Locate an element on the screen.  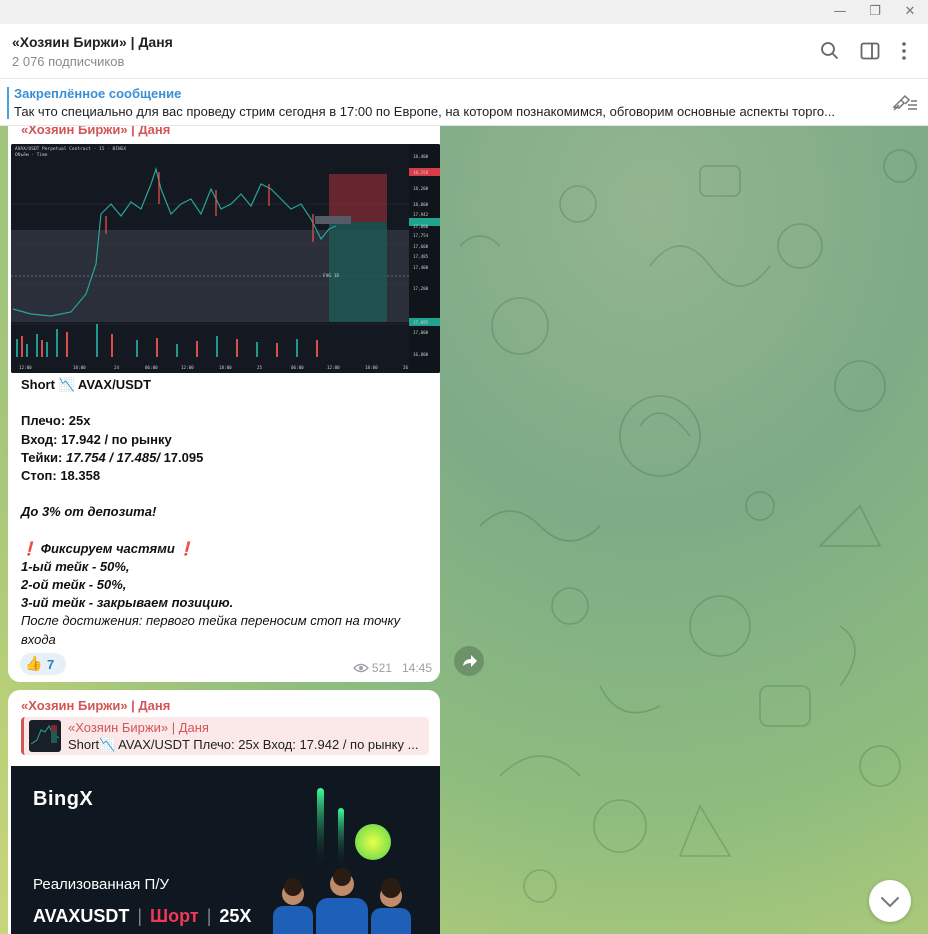
price-tick: 17,200 is located at coordinates (421, 288).